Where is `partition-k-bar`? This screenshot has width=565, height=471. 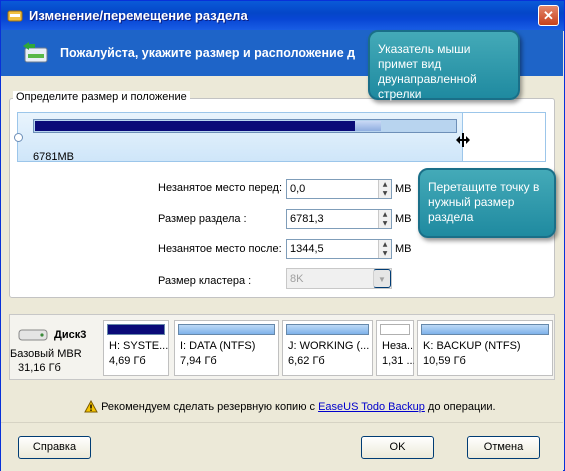 partition-k-bar is located at coordinates (485, 329).